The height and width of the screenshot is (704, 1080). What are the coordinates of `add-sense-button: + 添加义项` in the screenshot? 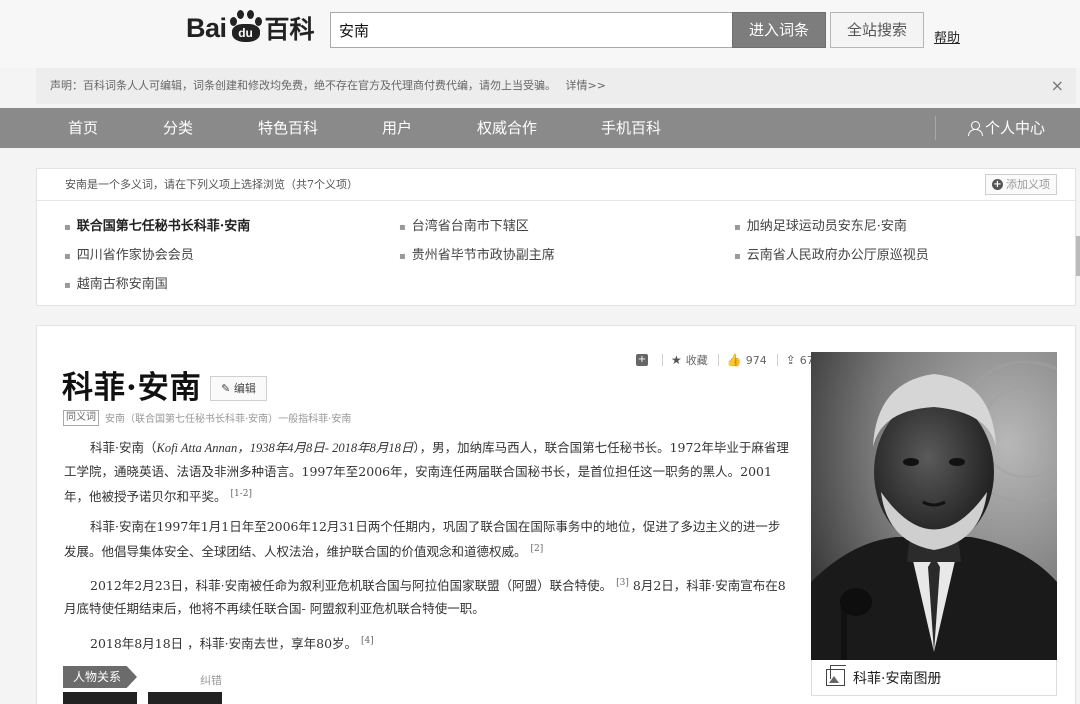 It's located at (1021, 184).